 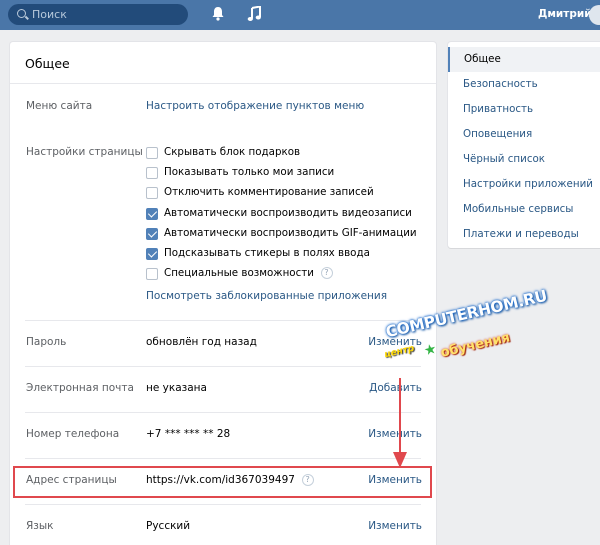 What do you see at coordinates (524, 184) in the screenshot?
I see `side-menu-app-settings: Настройки приложений` at bounding box center [524, 184].